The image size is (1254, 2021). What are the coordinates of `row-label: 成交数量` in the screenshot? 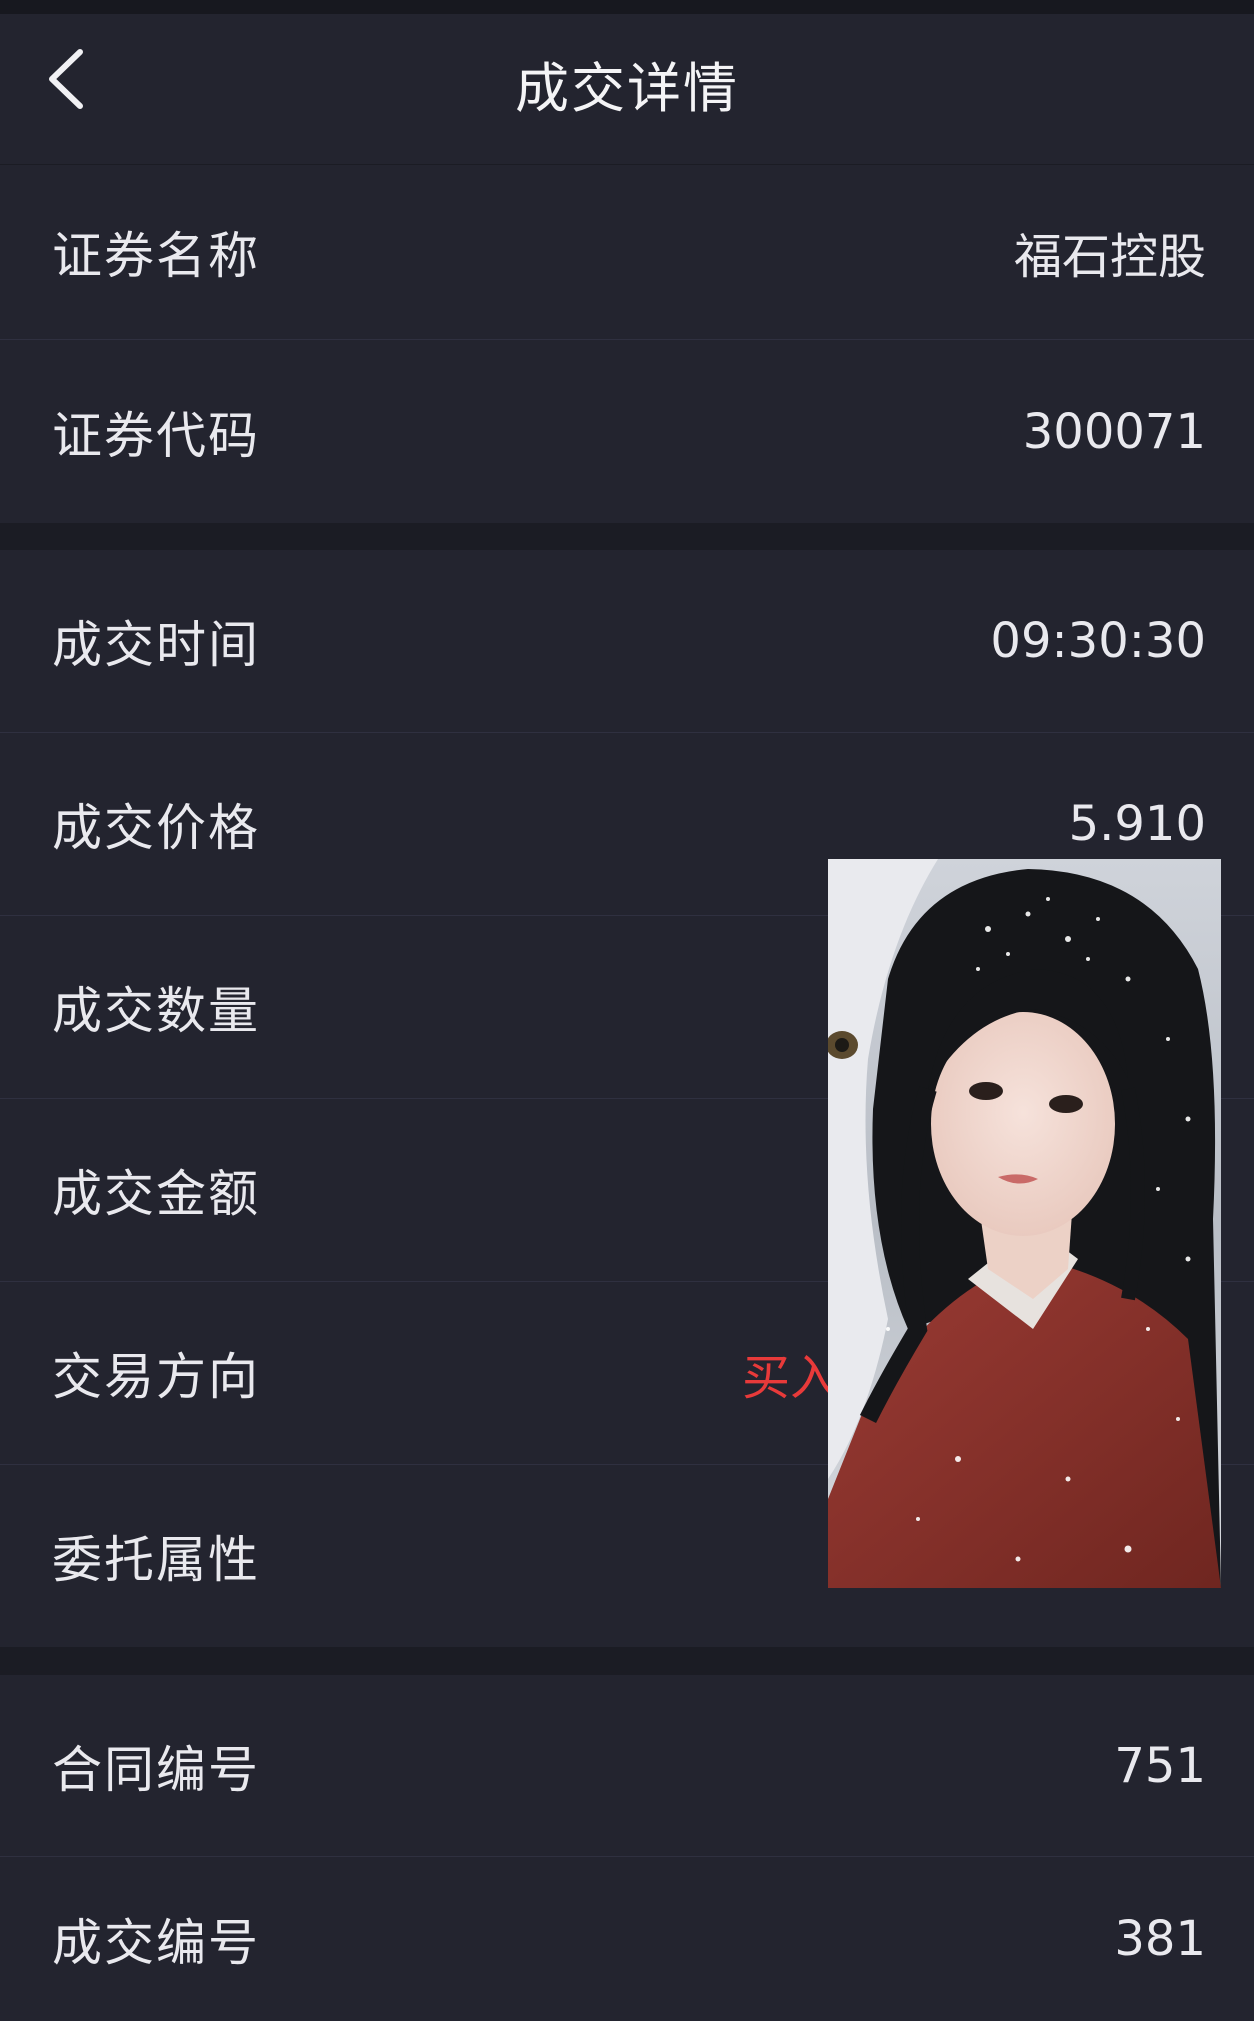 It's located at (156, 1011).